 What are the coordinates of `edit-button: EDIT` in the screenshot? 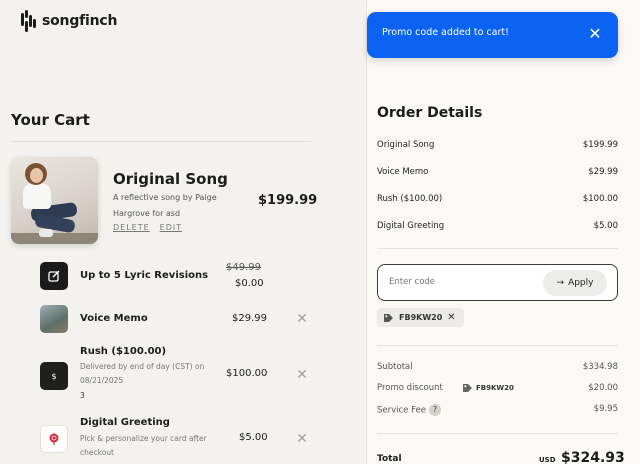 It's located at (171, 227).